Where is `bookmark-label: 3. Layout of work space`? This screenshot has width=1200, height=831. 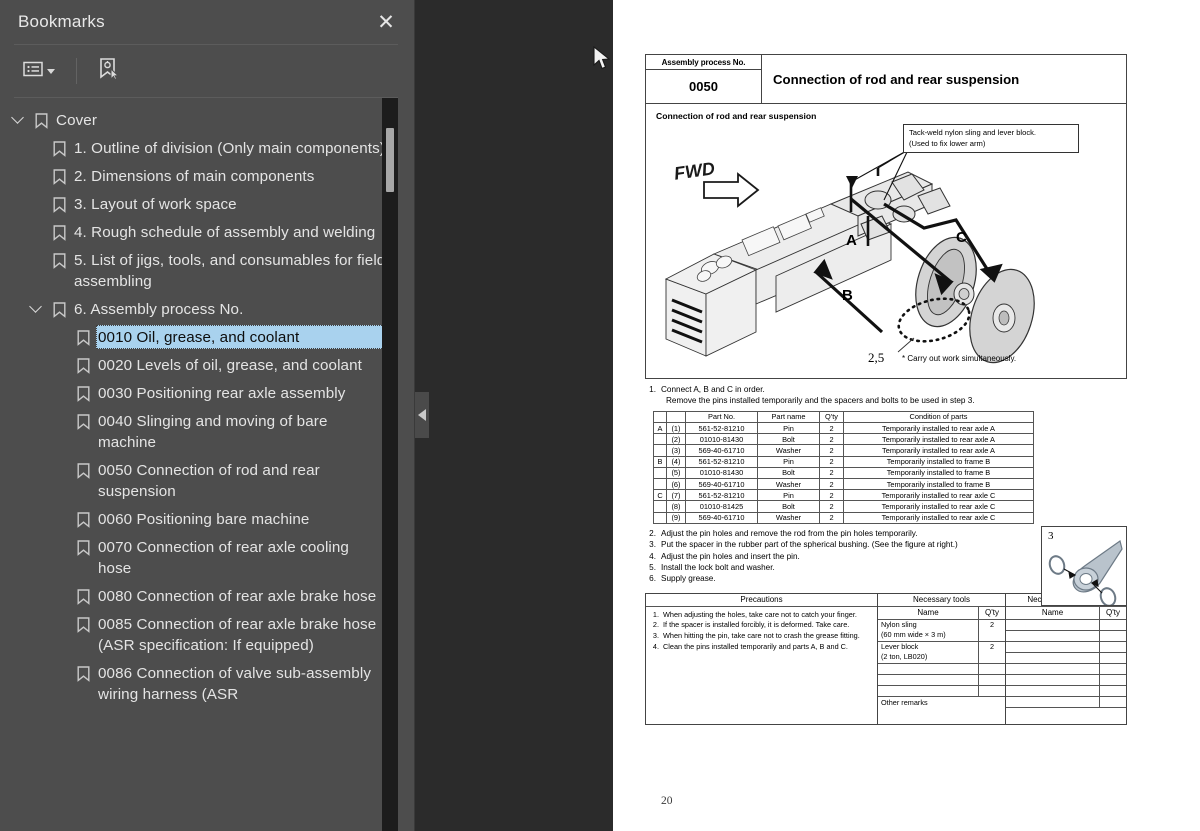
bookmark-label: 3. Layout of work space is located at coordinates (155, 204).